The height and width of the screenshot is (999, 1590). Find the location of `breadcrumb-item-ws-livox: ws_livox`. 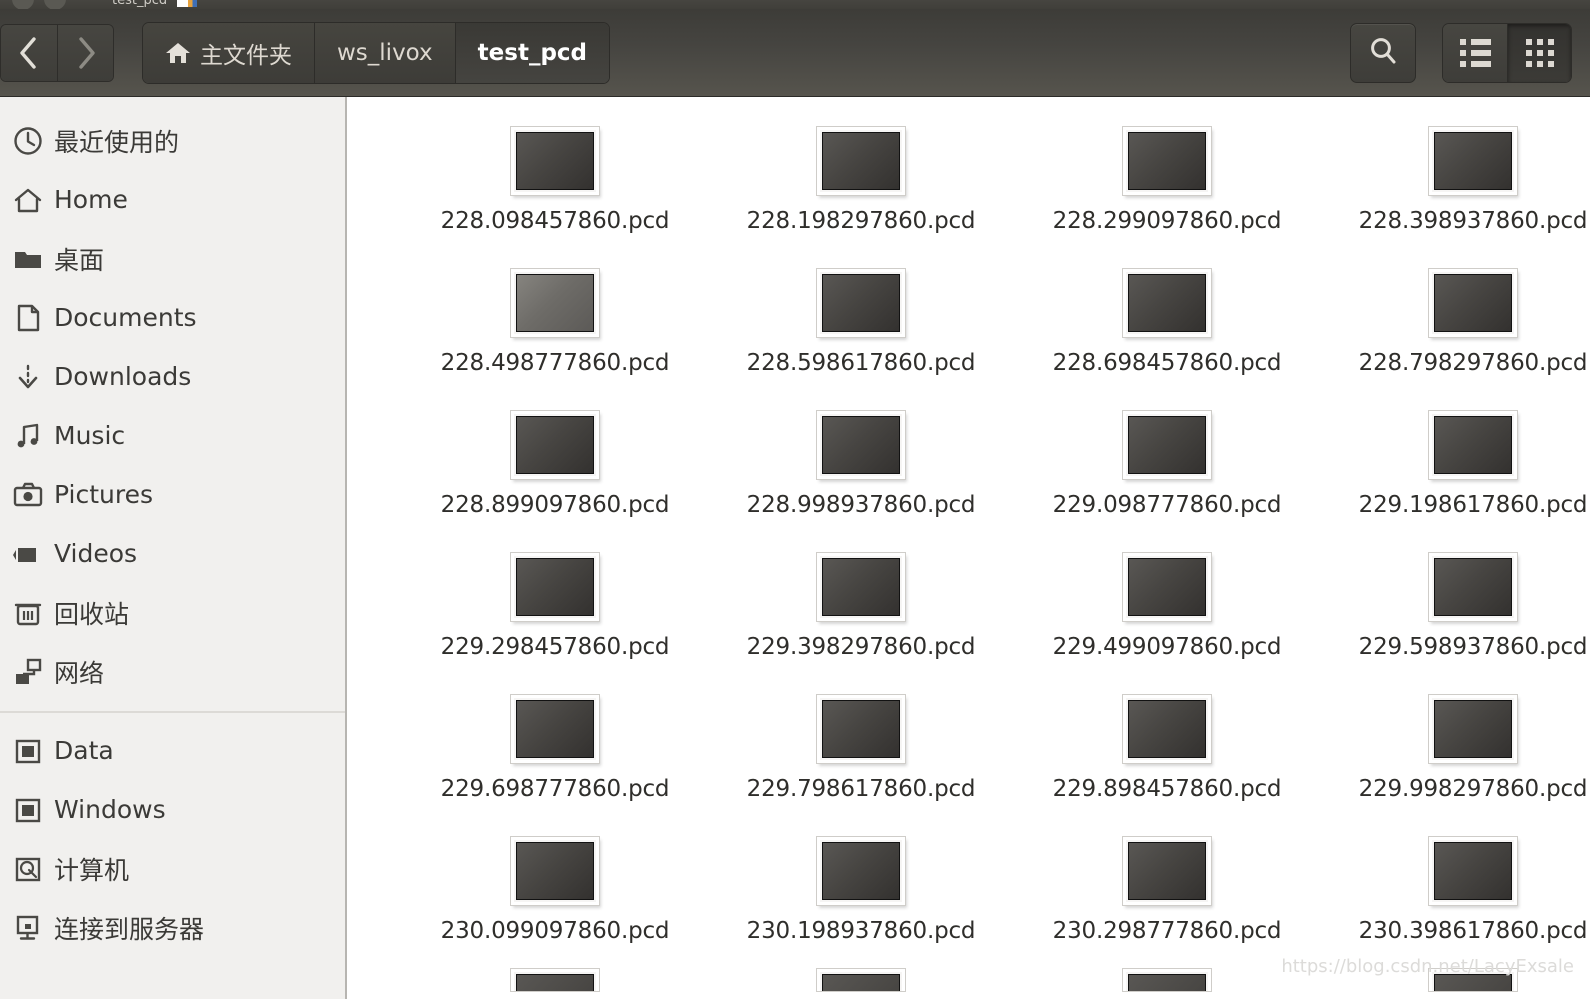

breadcrumb-item-ws-livox: ws_livox is located at coordinates (384, 52).